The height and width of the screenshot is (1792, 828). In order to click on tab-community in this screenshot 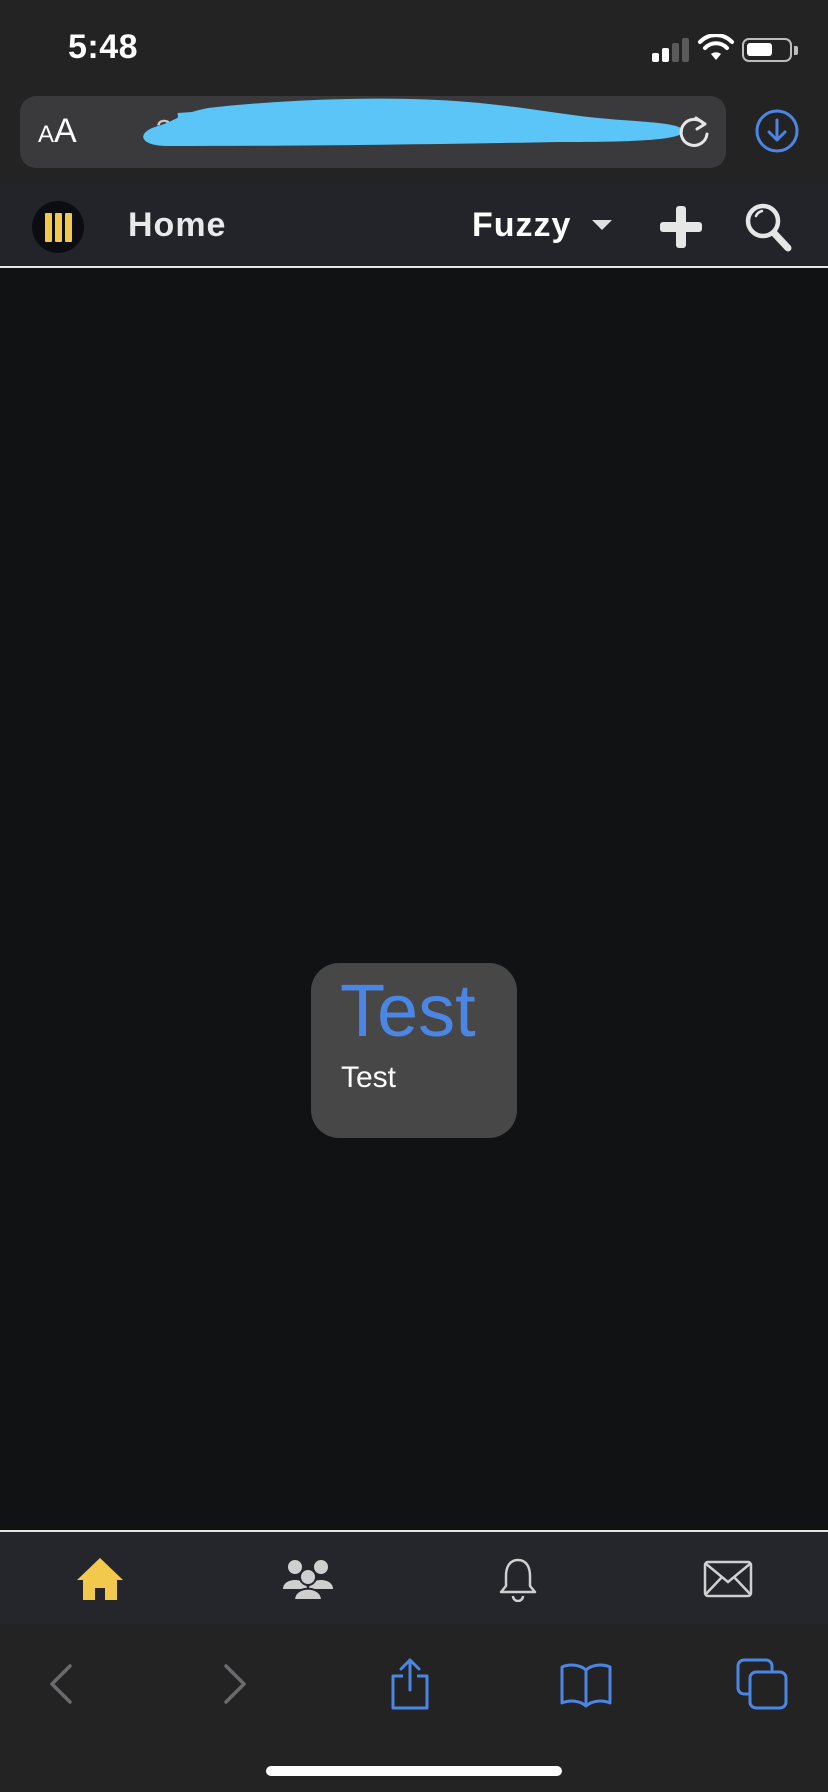, I will do `click(308, 1579)`.